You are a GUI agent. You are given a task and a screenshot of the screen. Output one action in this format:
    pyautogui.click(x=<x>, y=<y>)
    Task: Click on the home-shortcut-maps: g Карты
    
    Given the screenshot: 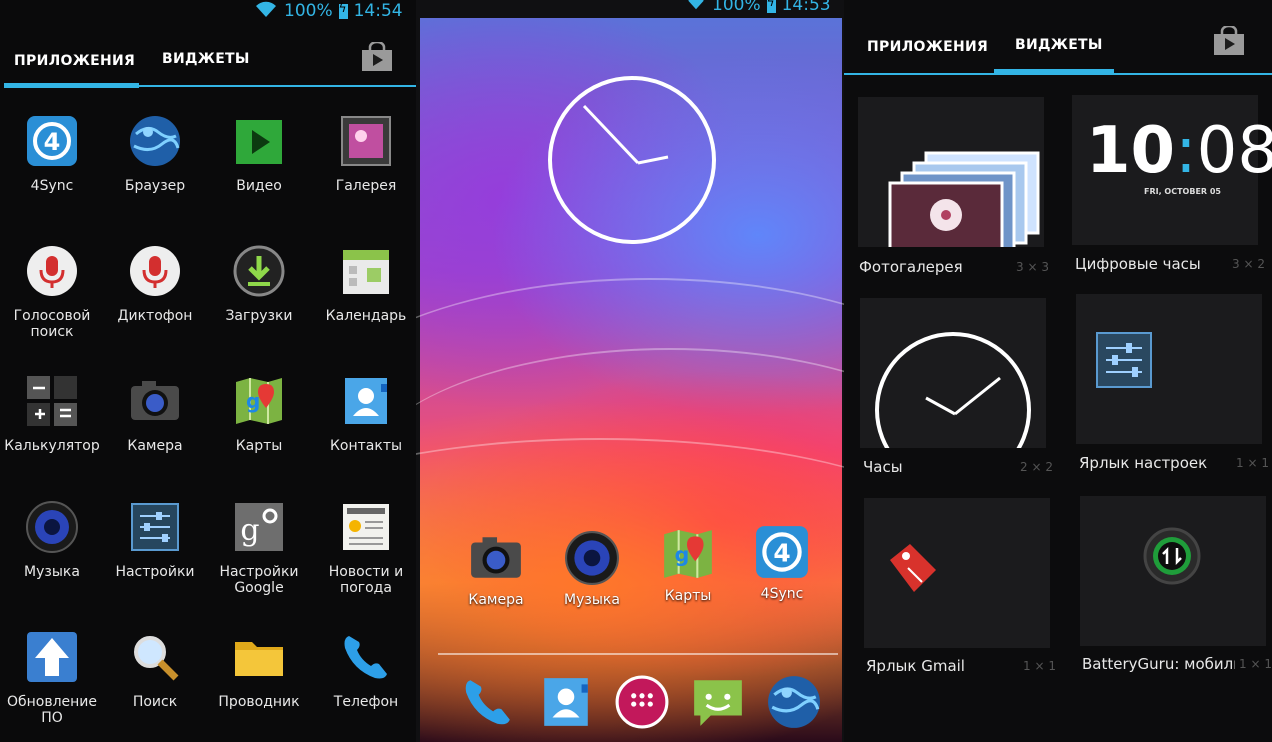 What is the action you would take?
    pyautogui.click(x=688, y=565)
    